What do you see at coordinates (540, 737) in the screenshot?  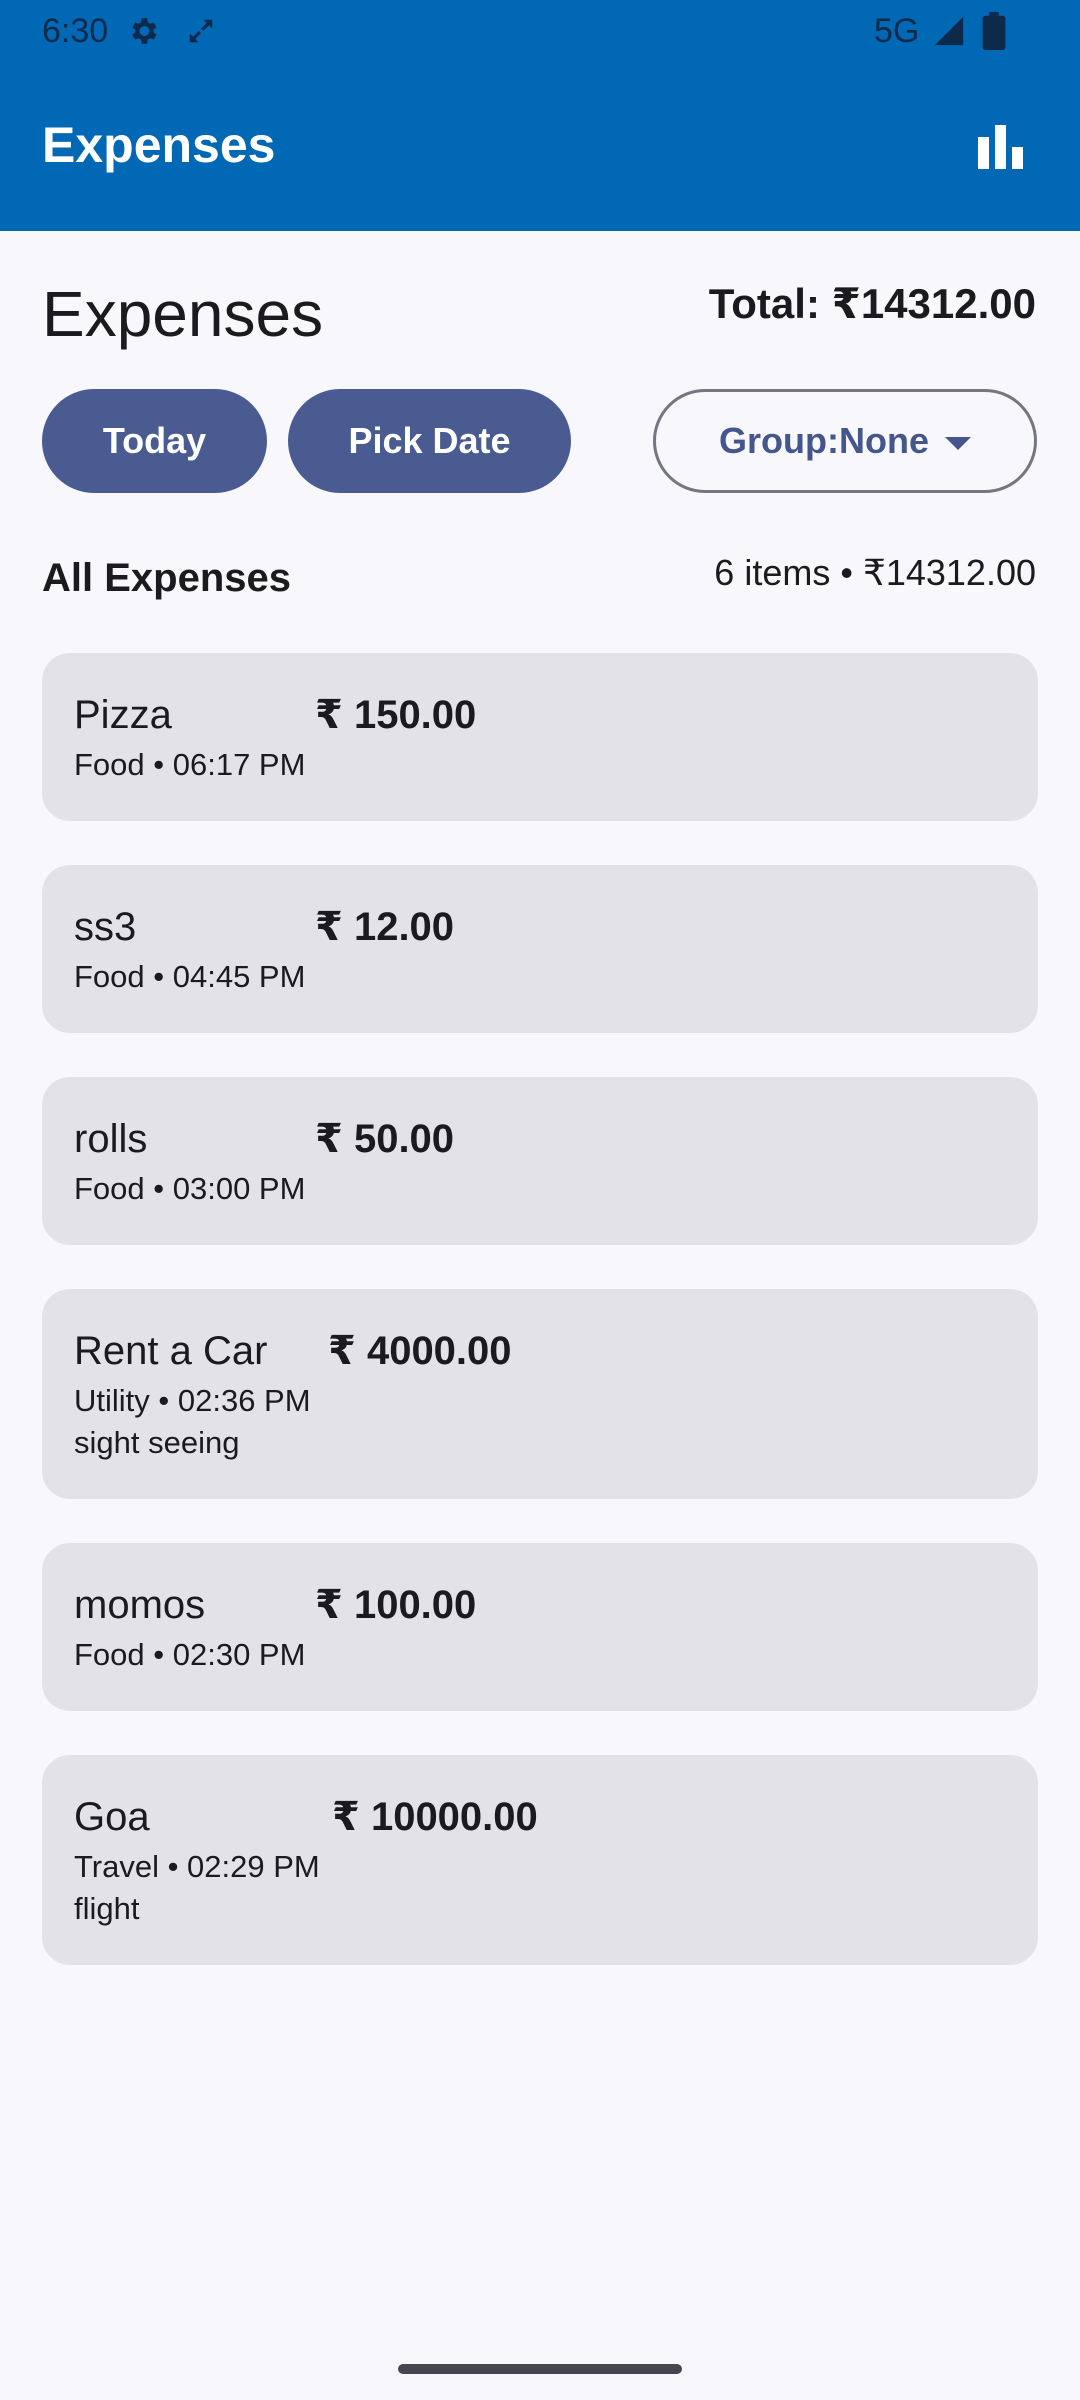 I see `expense-card: Pizza ₹ 150.00 Food • 06:17 PM` at bounding box center [540, 737].